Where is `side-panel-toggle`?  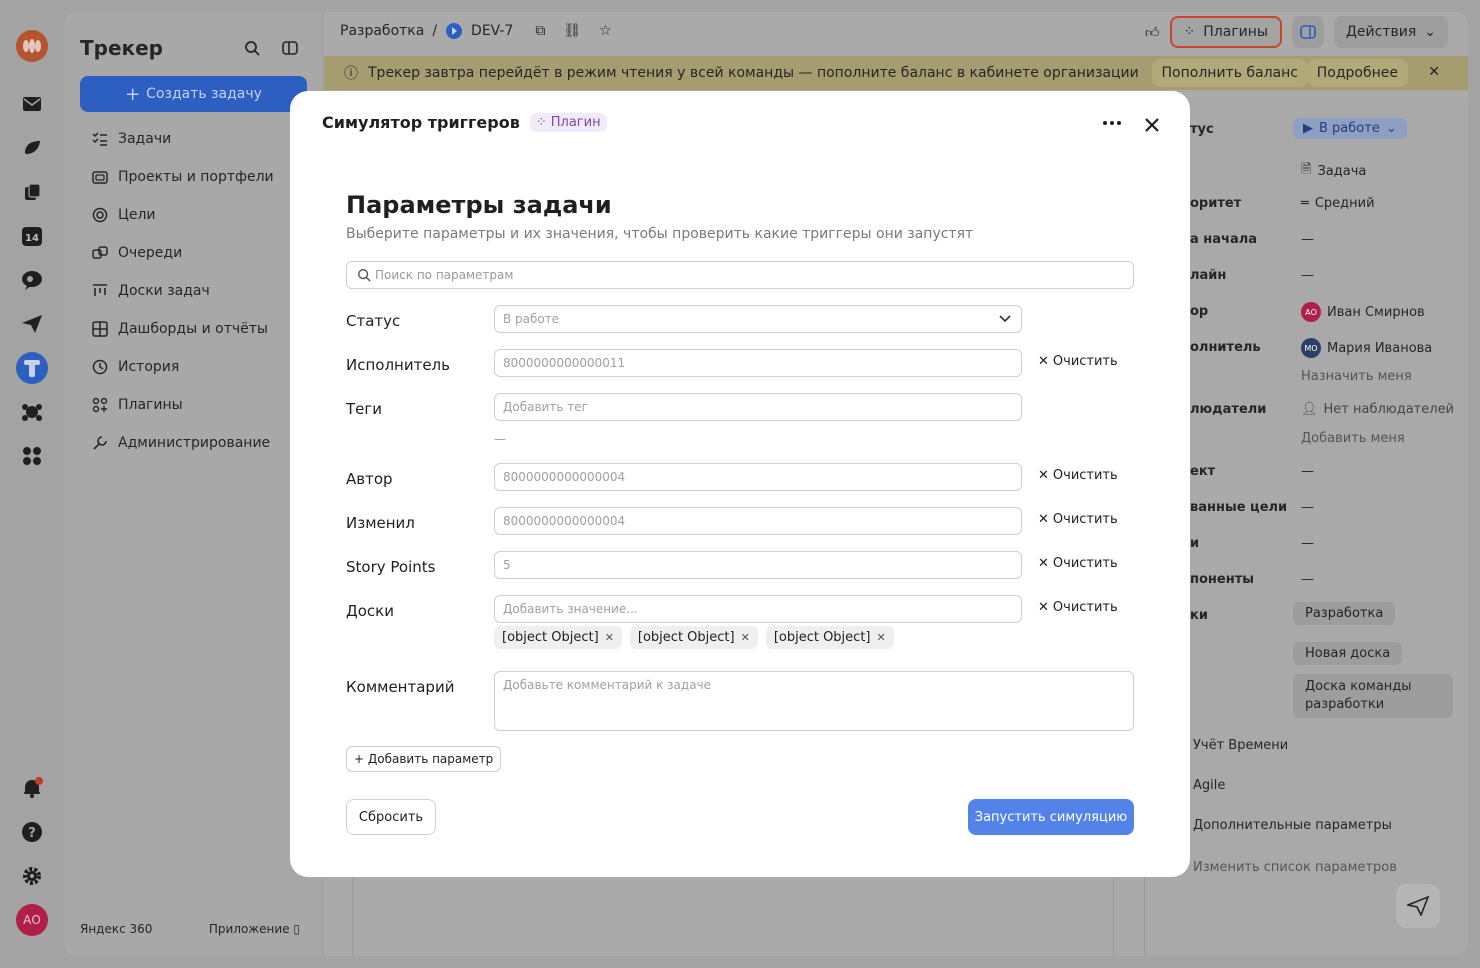 side-panel-toggle is located at coordinates (1307, 32).